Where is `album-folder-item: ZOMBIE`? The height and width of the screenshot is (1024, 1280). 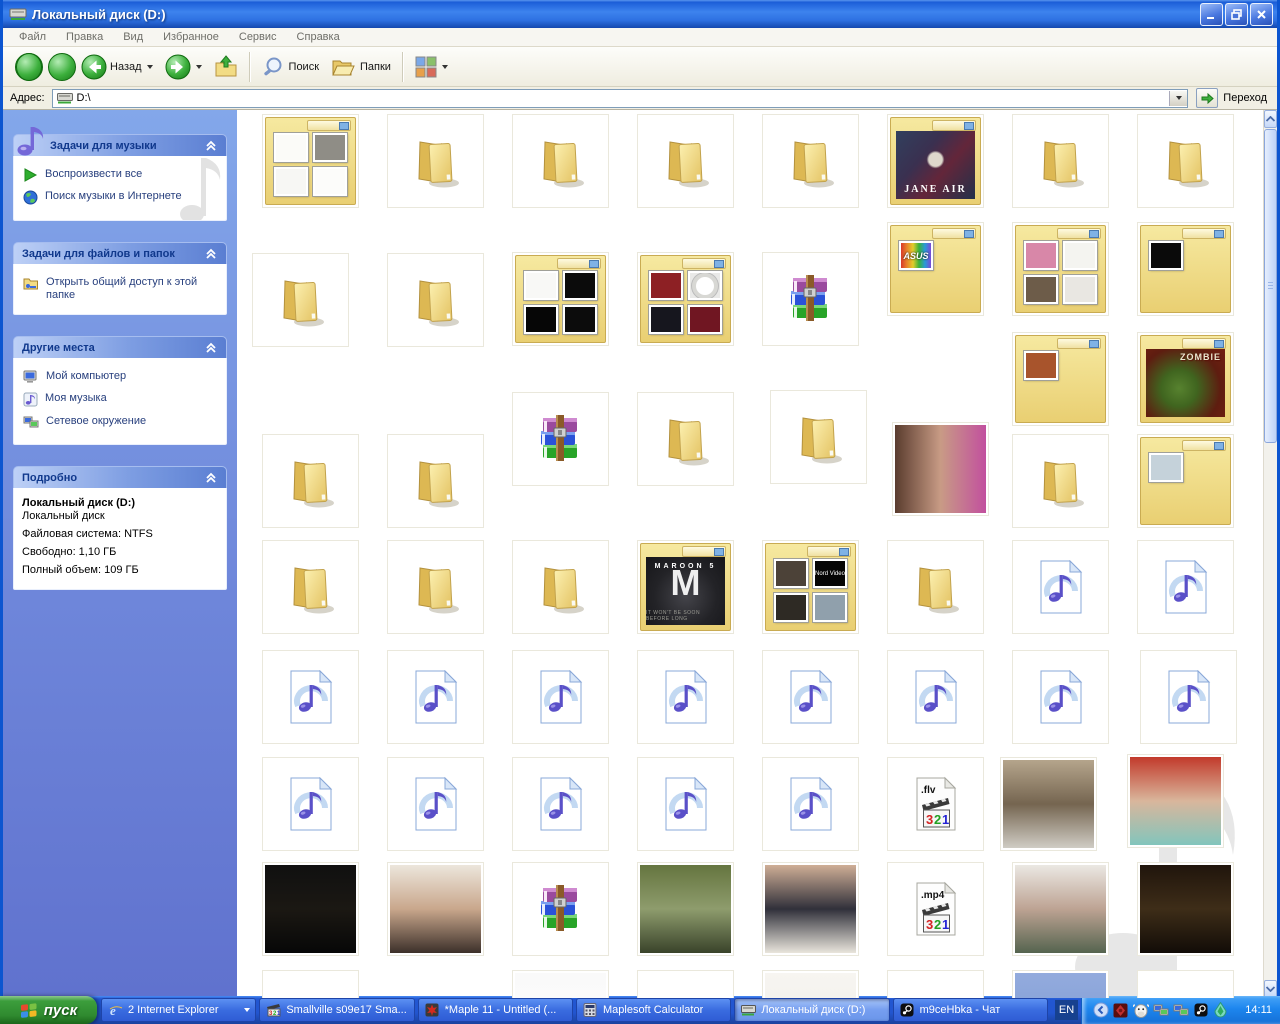
album-folder-item: ZOMBIE is located at coordinates (1185, 379).